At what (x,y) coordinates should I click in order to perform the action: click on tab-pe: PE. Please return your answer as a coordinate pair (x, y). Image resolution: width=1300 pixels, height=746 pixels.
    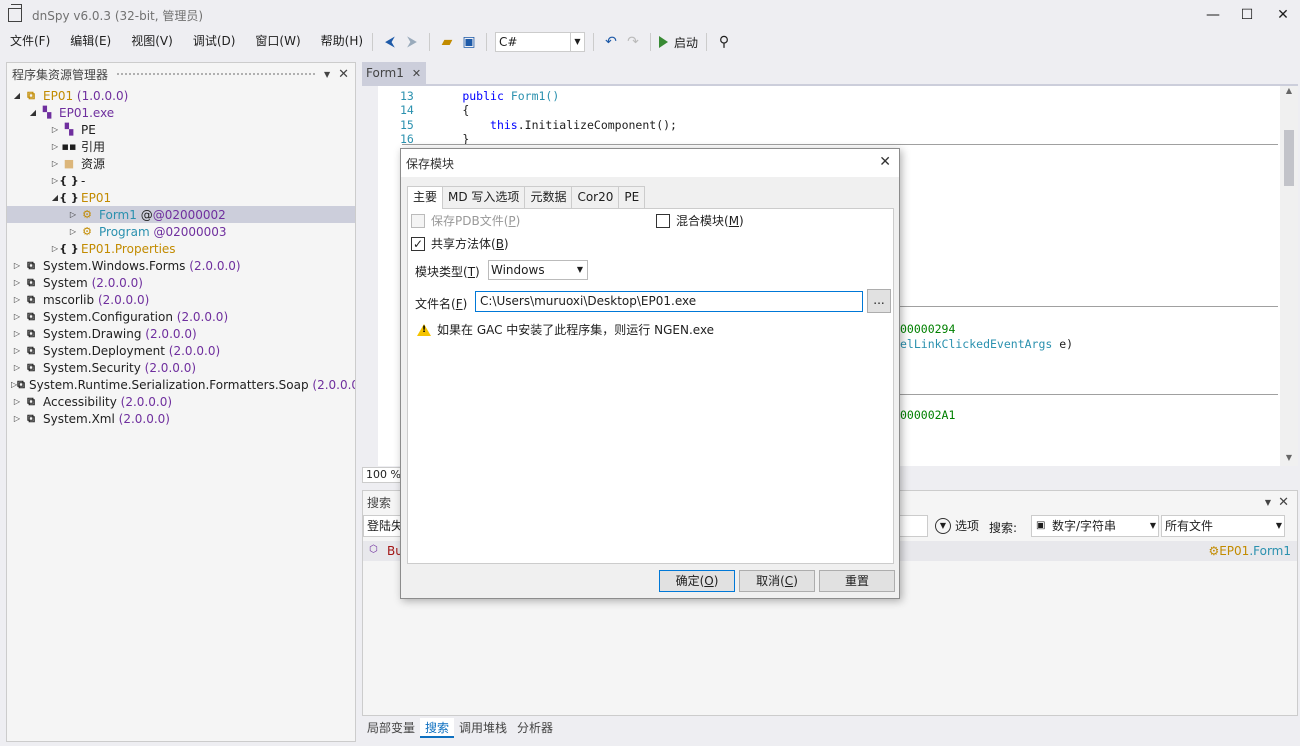
    Looking at the image, I should click on (632, 197).